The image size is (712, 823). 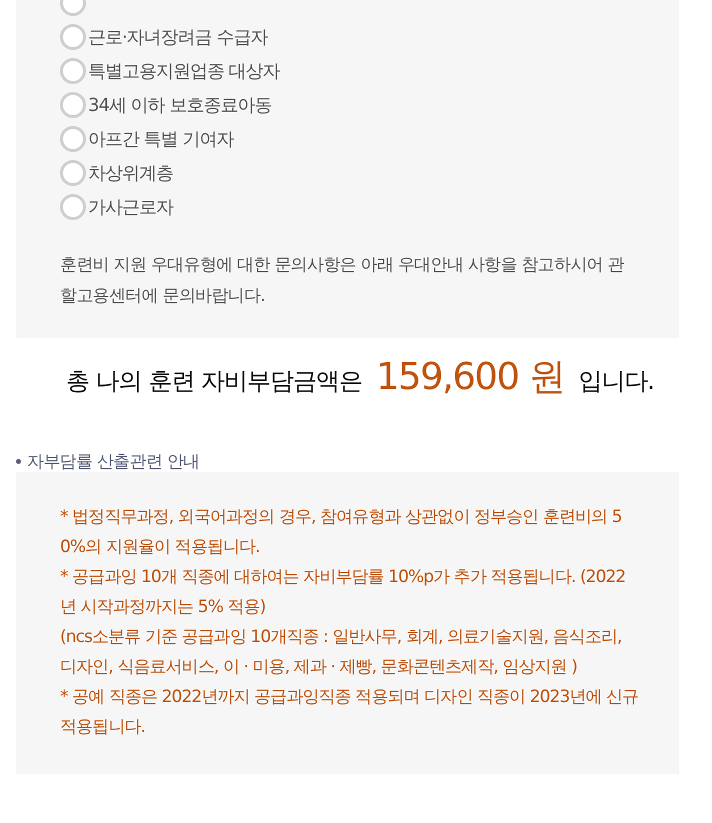 What do you see at coordinates (350, 712) in the screenshot?
I see `note-text: * 공예 직종은 2022년까지 공급과잉직종 적용되며 디자인 직종이 2023년에 신규 적용됩니다.` at bounding box center [350, 712].